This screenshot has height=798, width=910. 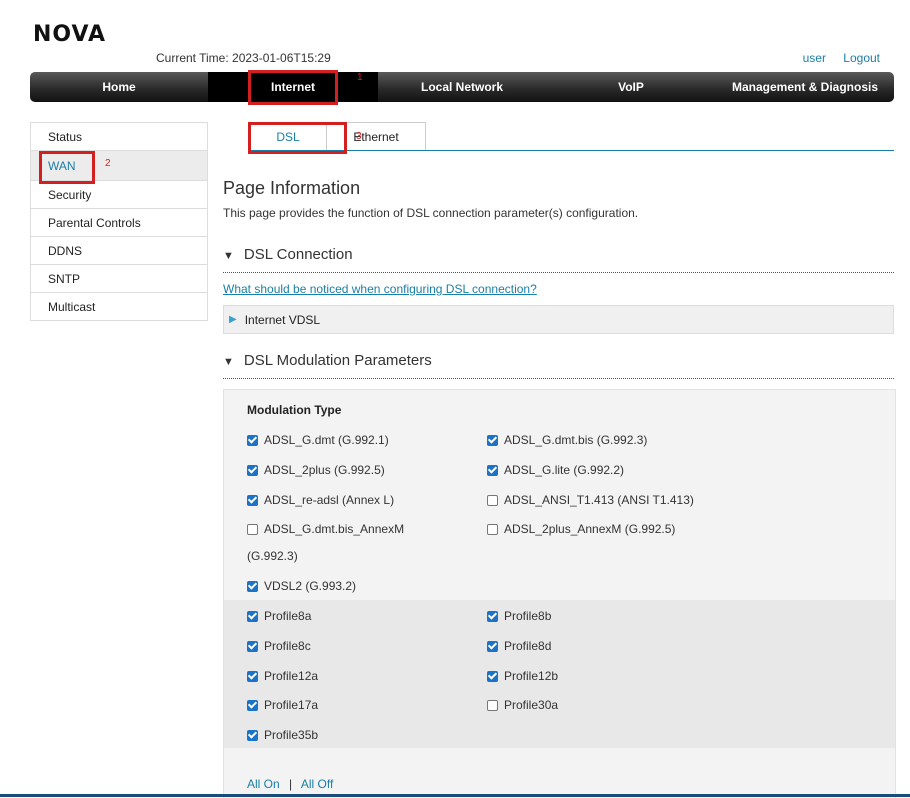 I want to click on mod-type-item: ADSL_G.dmt.bis (G.992.3), so click(x=567, y=440).